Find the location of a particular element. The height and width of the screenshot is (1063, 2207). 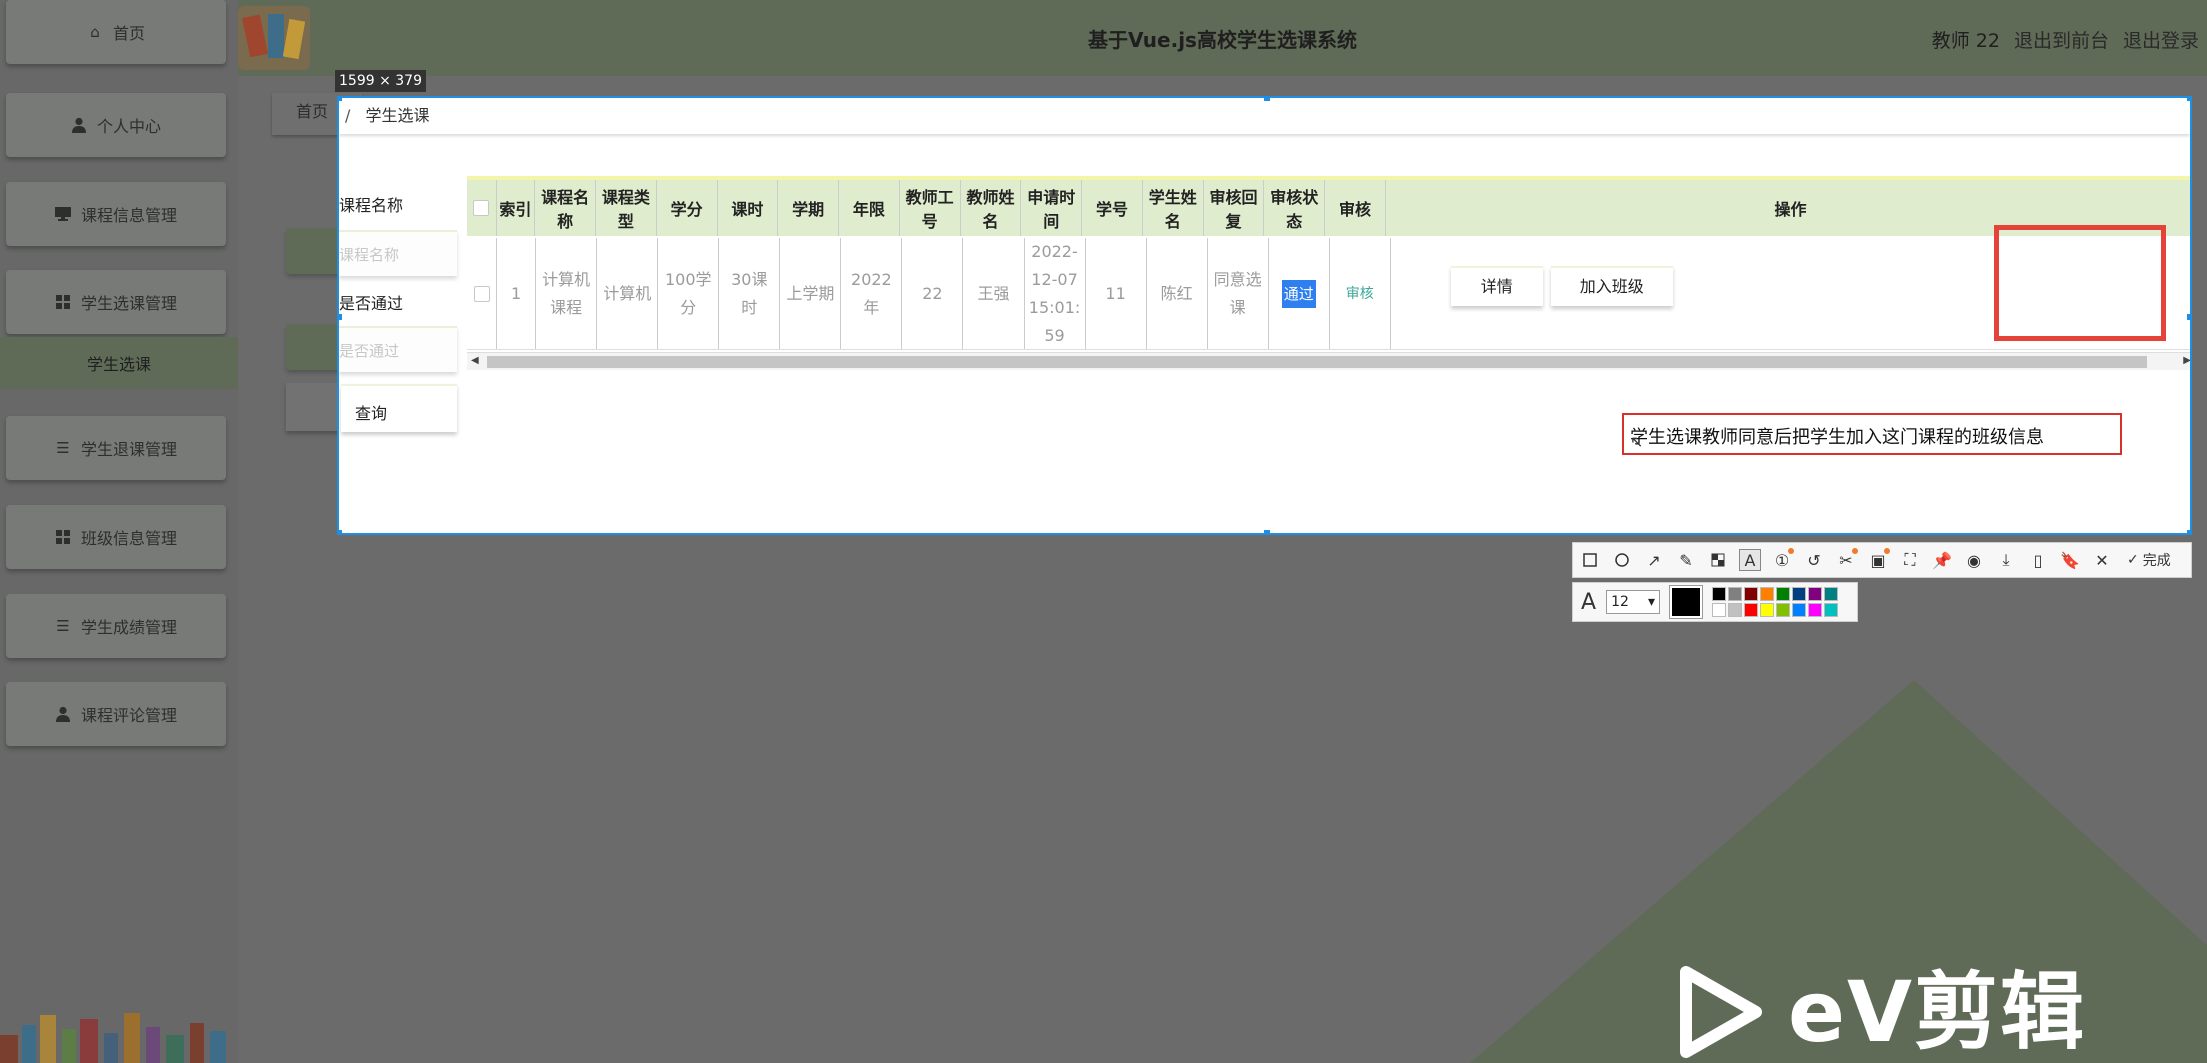

header-checkbox-cell is located at coordinates (482, 208).